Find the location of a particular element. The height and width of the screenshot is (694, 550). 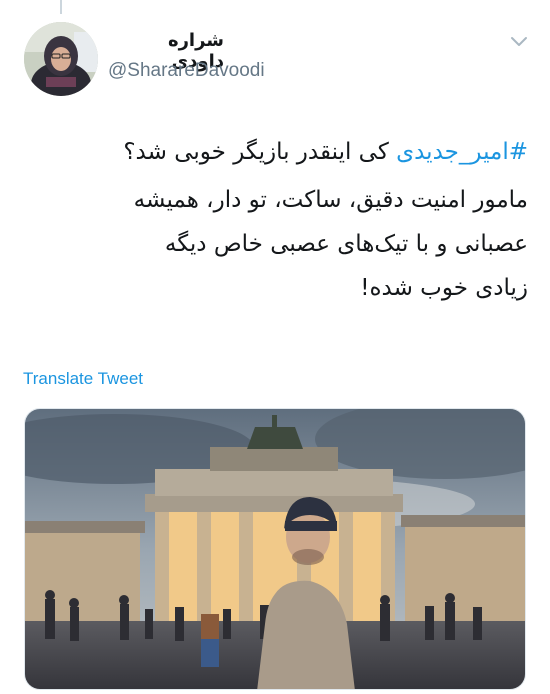

tweet-text-line-1-rest: کی اینقدر بازیگر خوبی شد؟ is located at coordinates (260, 152).